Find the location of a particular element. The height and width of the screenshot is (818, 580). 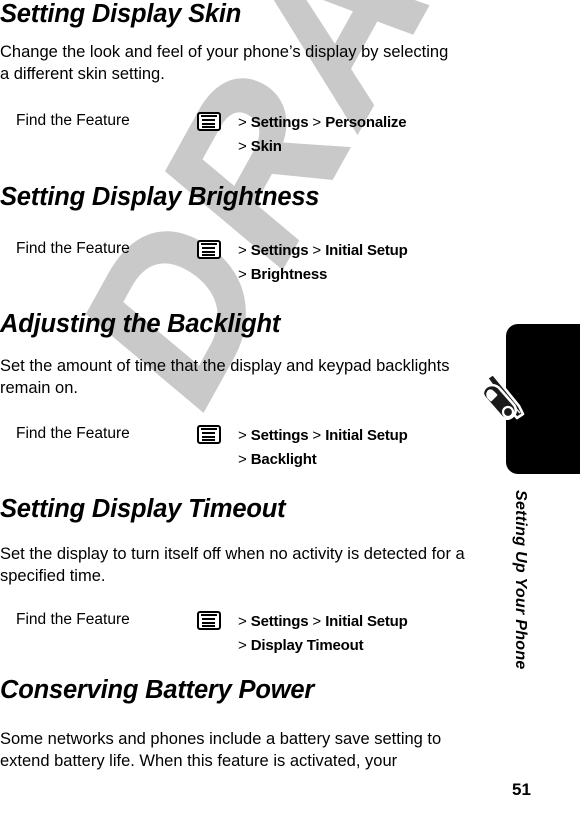

path-item-backlight: Backlight is located at coordinates (283, 459).